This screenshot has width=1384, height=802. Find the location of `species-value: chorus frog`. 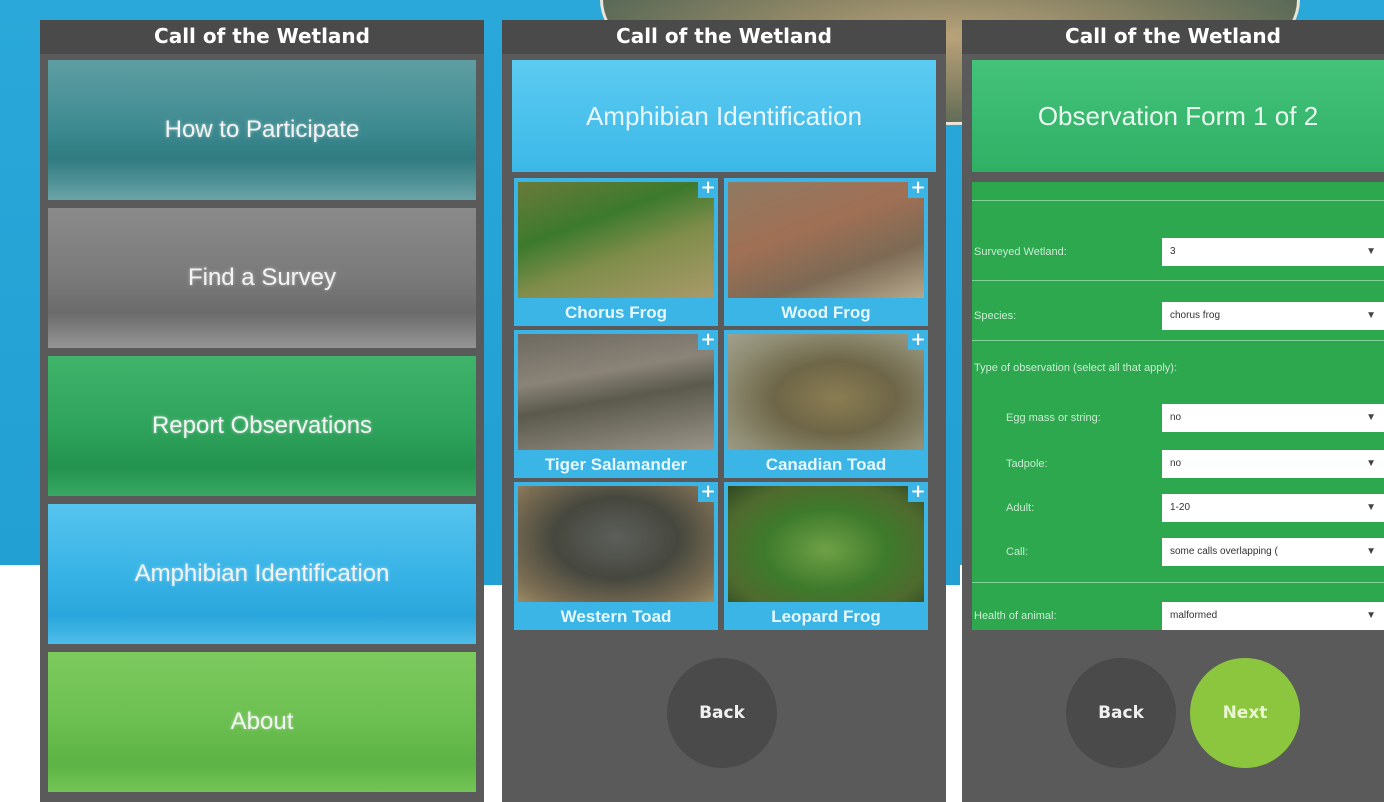

species-value: chorus frog is located at coordinates (1195, 315).